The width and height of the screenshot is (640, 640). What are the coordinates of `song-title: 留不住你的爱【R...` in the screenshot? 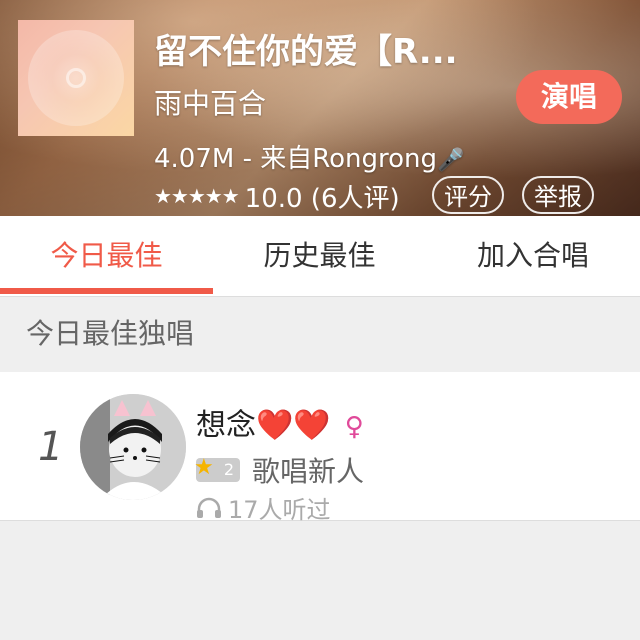 It's located at (306, 52).